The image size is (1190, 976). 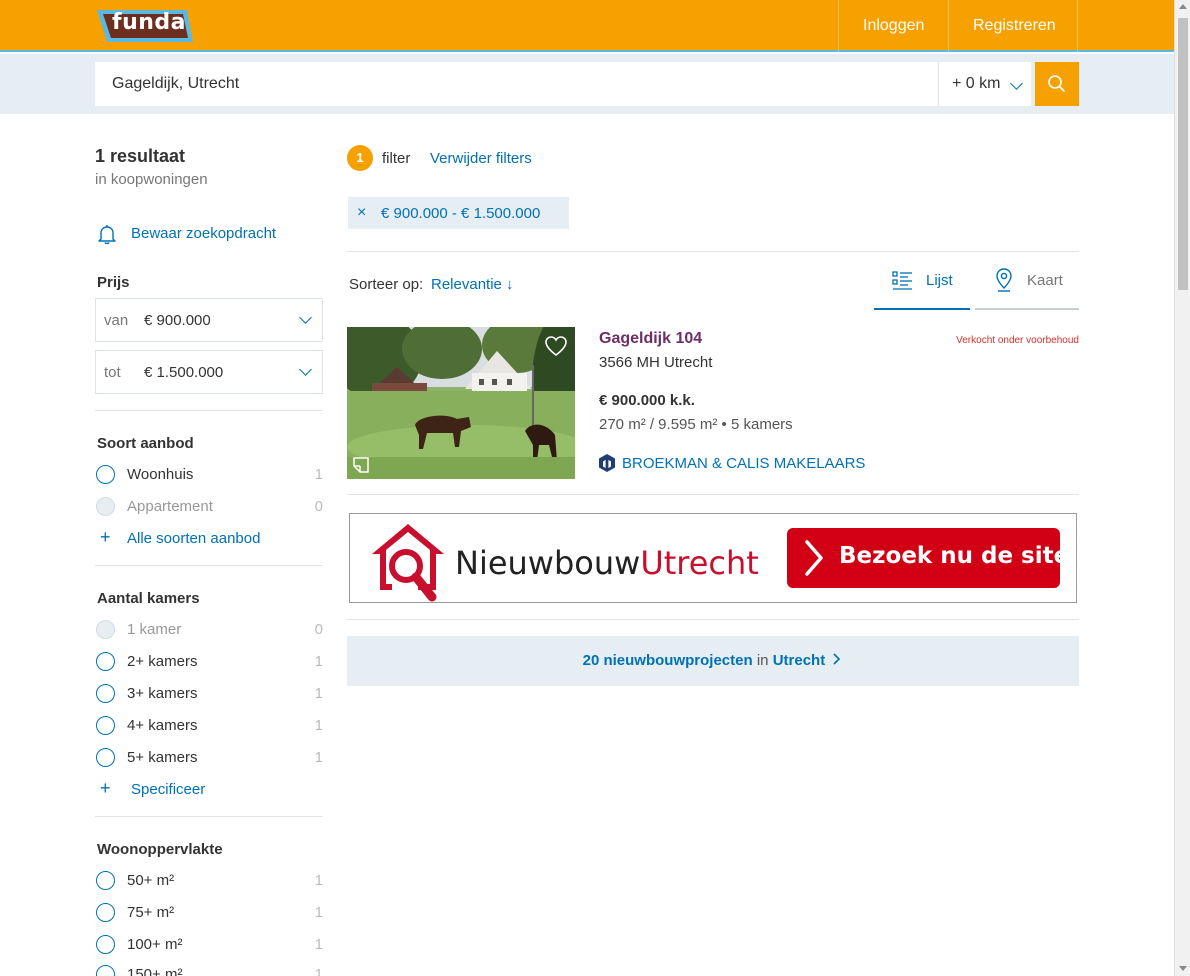 I want to click on tab-label: Kaart, so click(x=1045, y=280).